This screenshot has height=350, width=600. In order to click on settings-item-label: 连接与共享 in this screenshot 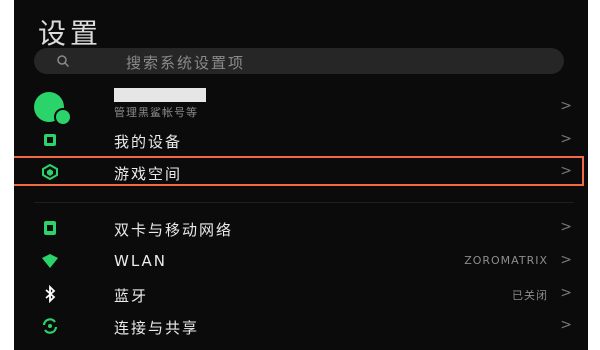, I will do `click(157, 328)`.